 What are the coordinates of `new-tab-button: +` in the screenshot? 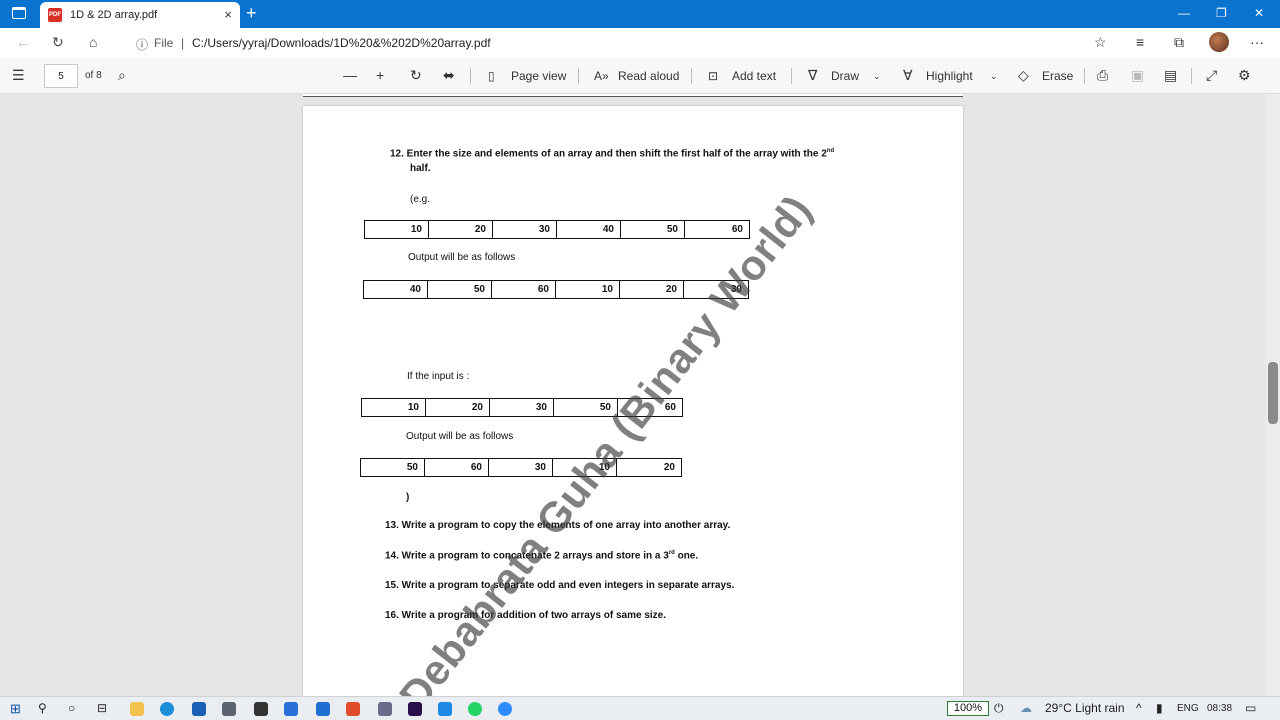 It's located at (251, 13).